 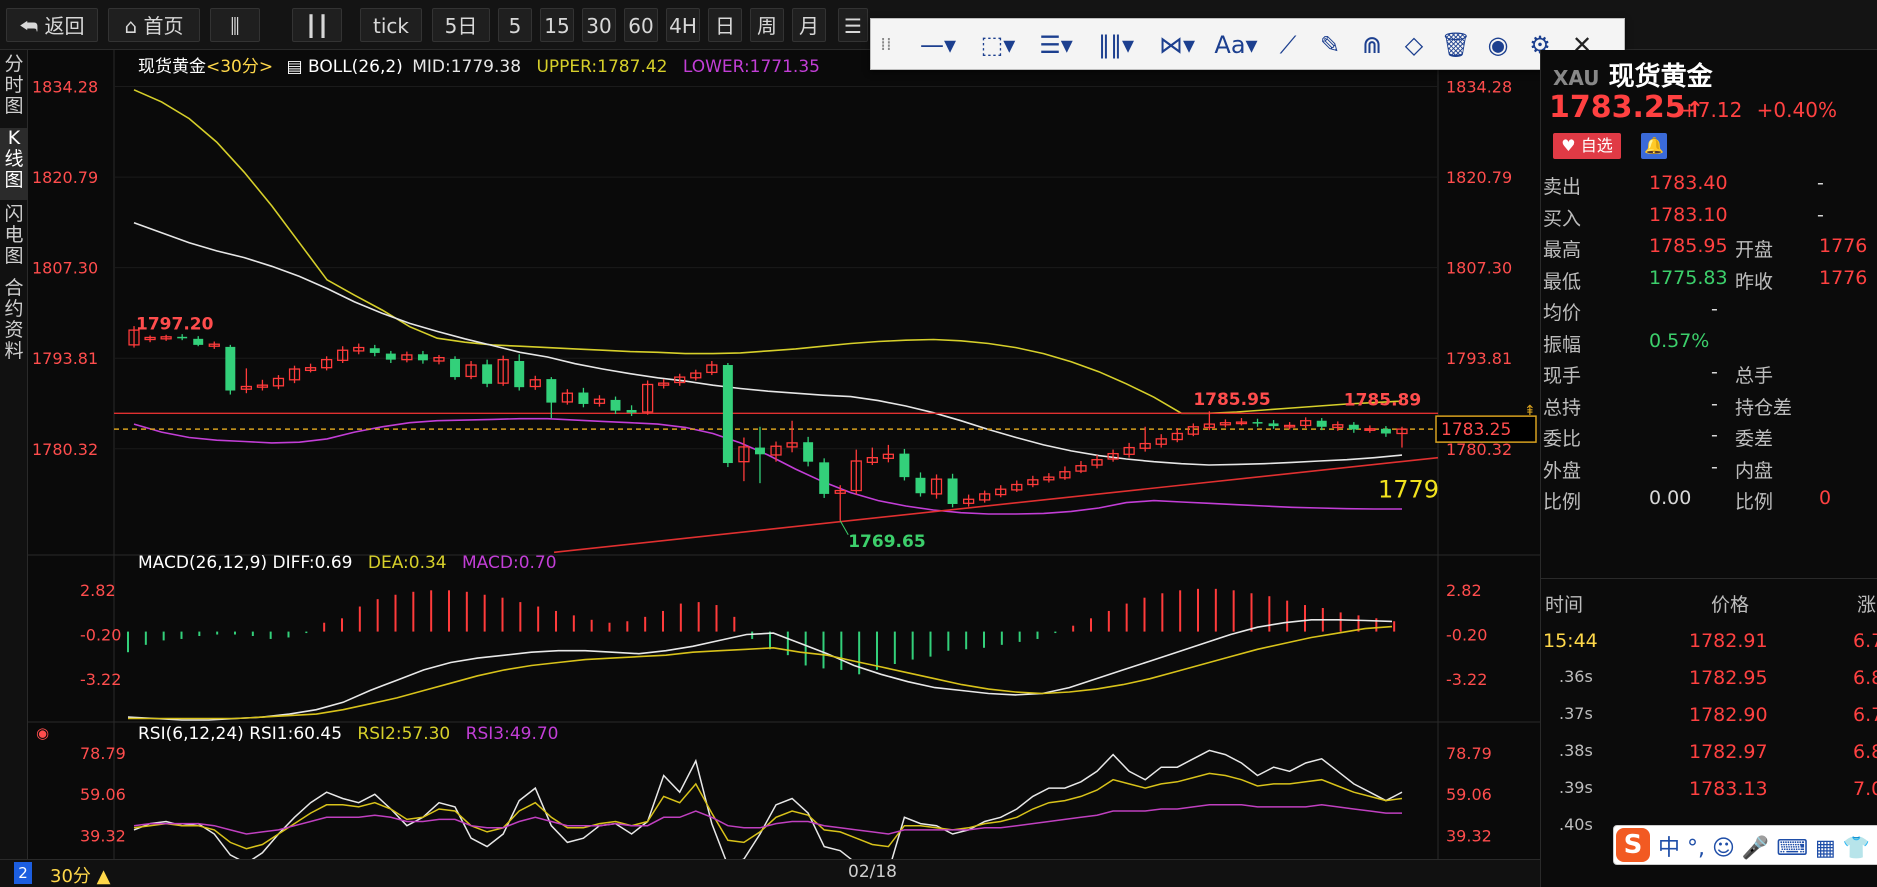 I want to click on tab-contract-info: 合约资料, so click(x=14, y=324).